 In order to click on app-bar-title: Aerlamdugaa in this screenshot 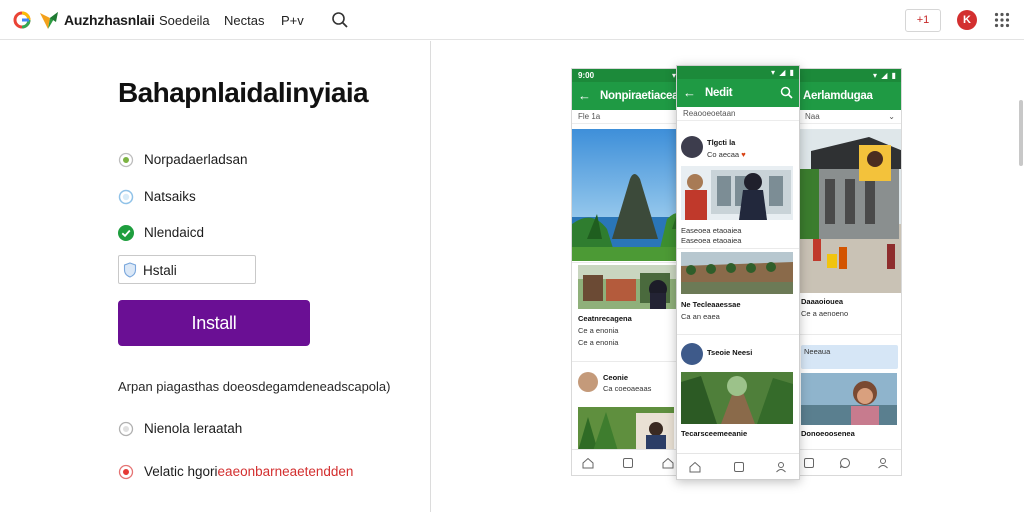, I will do `click(838, 96)`.